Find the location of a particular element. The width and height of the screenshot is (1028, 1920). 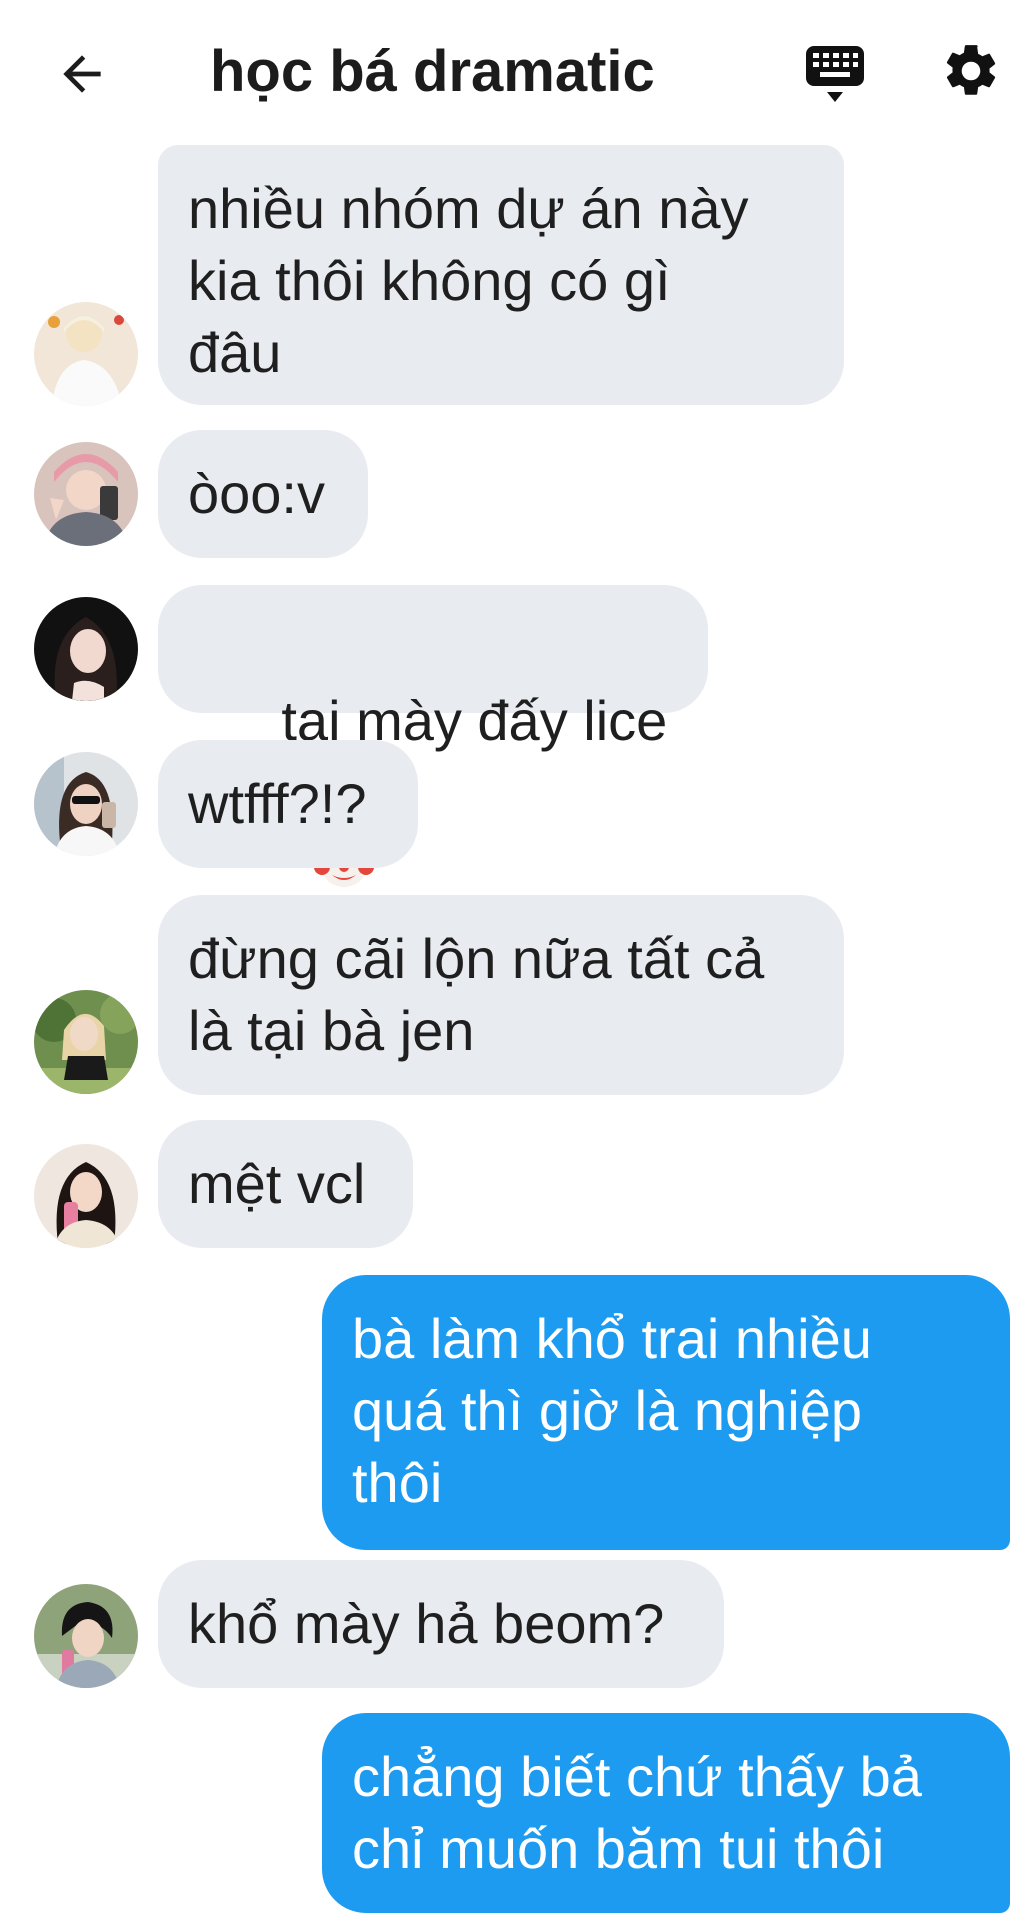

message-bubble: khổ mày hả beom? is located at coordinates (441, 1624).